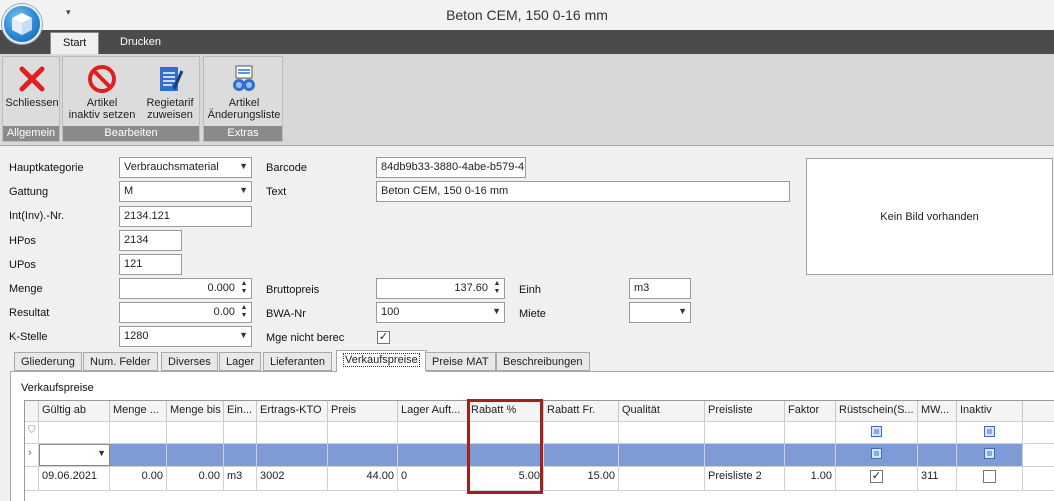 This screenshot has width=1054, height=501. What do you see at coordinates (22, 24) in the screenshot?
I see `app-menu-button` at bounding box center [22, 24].